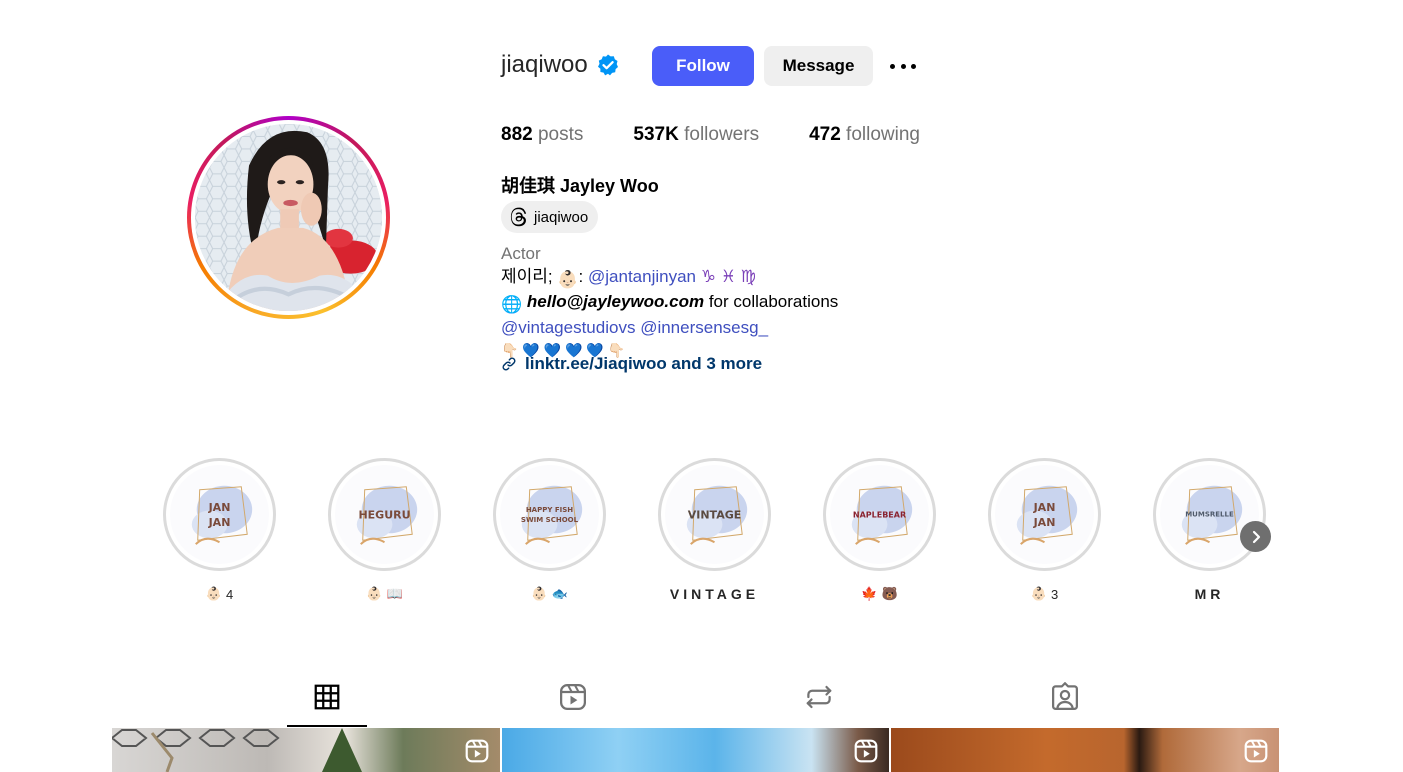 This screenshot has height=772, width=1403. I want to click on follow-button: Follow, so click(703, 66).